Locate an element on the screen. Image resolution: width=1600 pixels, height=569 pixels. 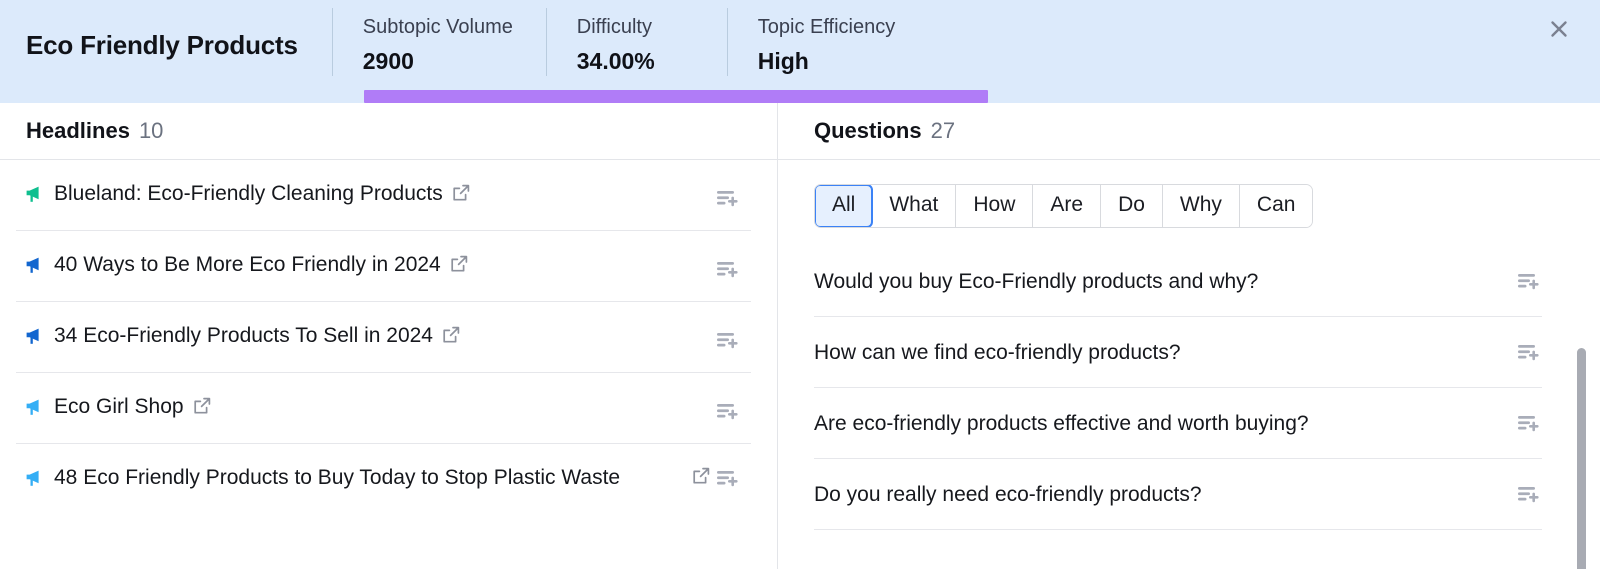
question-text: How can we find eco-friendly products? is located at coordinates (997, 352).